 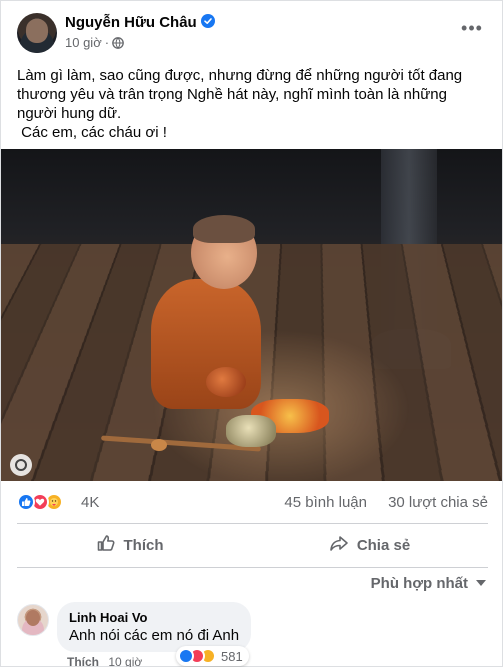 I want to click on photo-gong, so click(x=251, y=431).